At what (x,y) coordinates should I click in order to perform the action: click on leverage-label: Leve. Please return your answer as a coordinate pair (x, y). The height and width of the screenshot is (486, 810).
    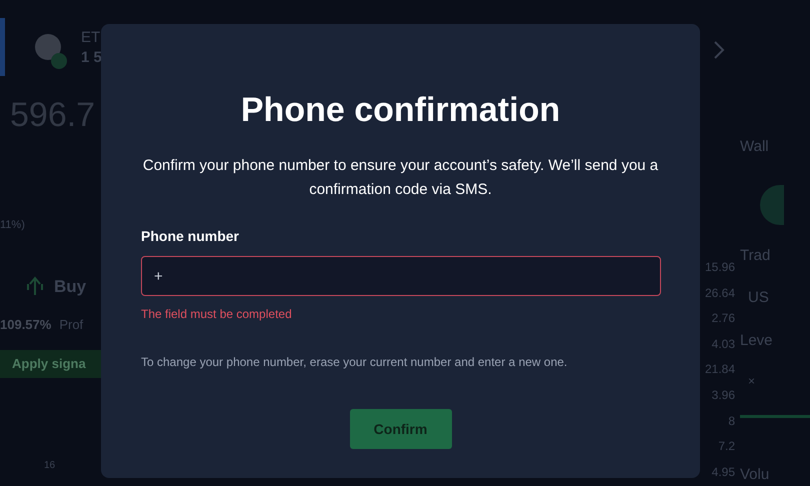
    Looking at the image, I should click on (757, 340).